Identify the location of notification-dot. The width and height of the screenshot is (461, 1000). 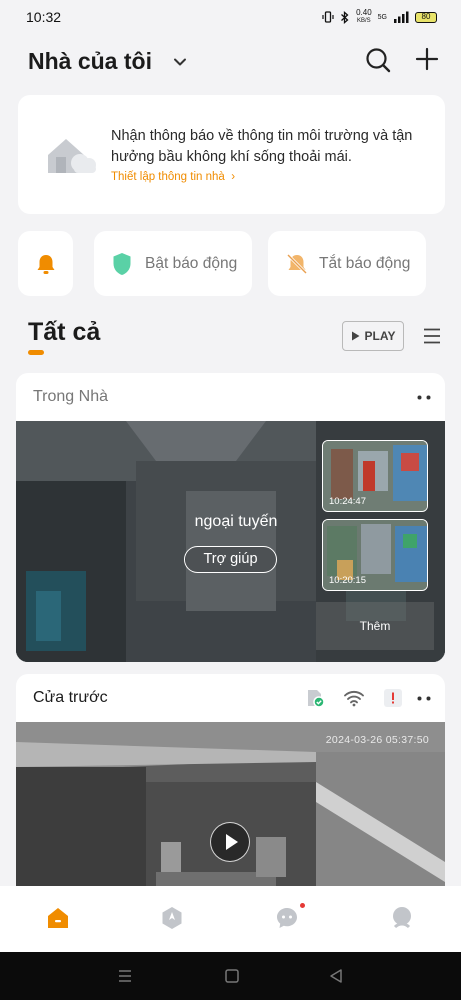
(302, 905).